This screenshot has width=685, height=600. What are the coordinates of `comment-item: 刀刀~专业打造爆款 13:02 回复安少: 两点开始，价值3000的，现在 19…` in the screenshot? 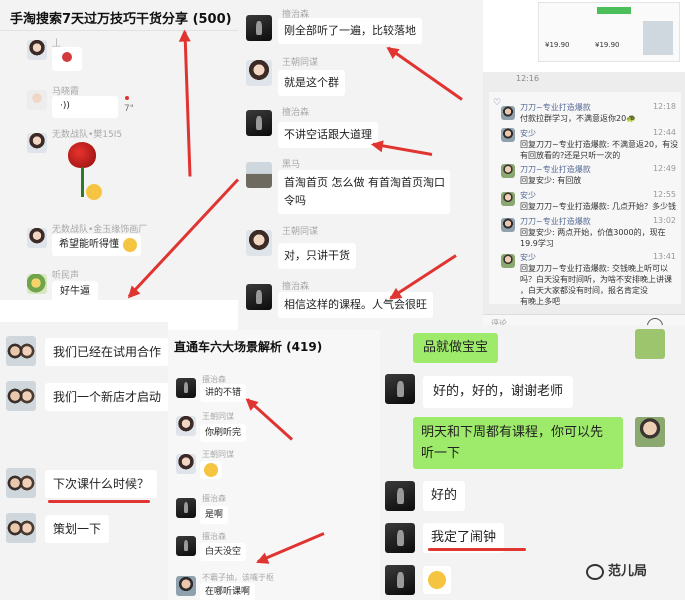 It's located at (598, 232).